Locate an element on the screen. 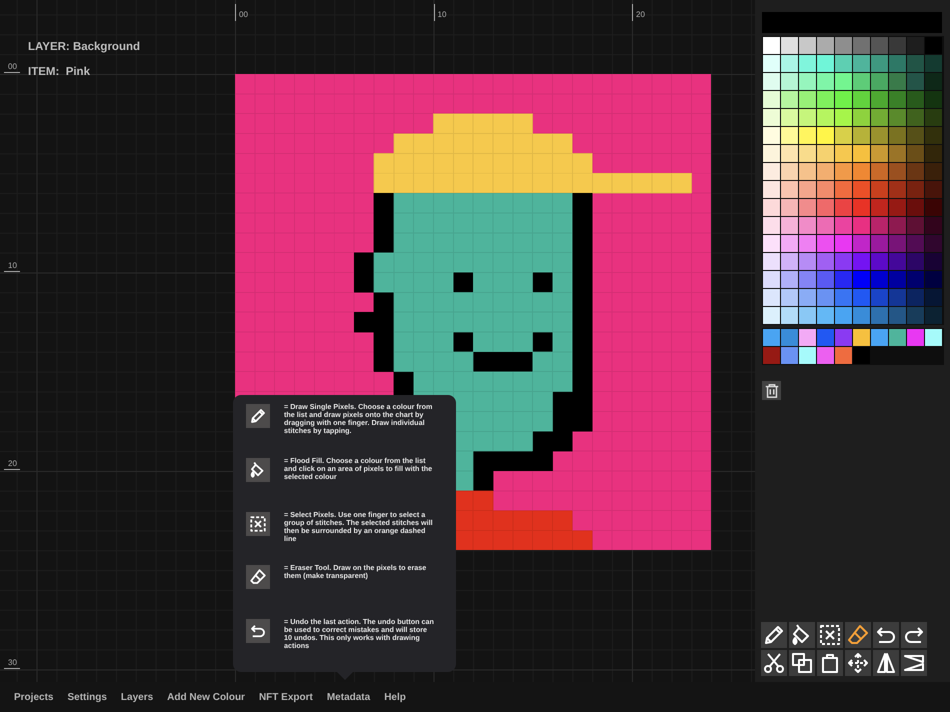 The image size is (950, 712). undo-tool-button is located at coordinates (886, 635).